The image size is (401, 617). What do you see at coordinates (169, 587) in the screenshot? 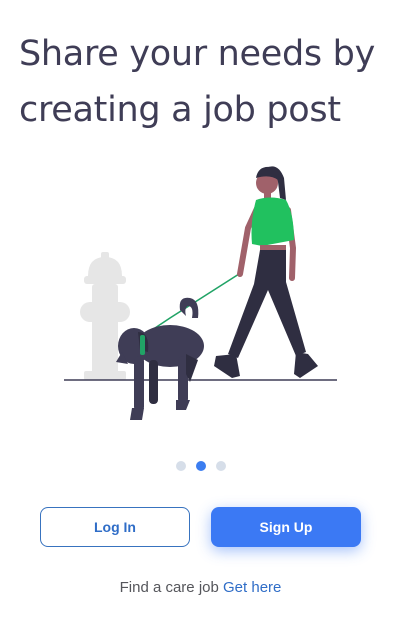
I see `find-care-job-text: Find a care job` at bounding box center [169, 587].